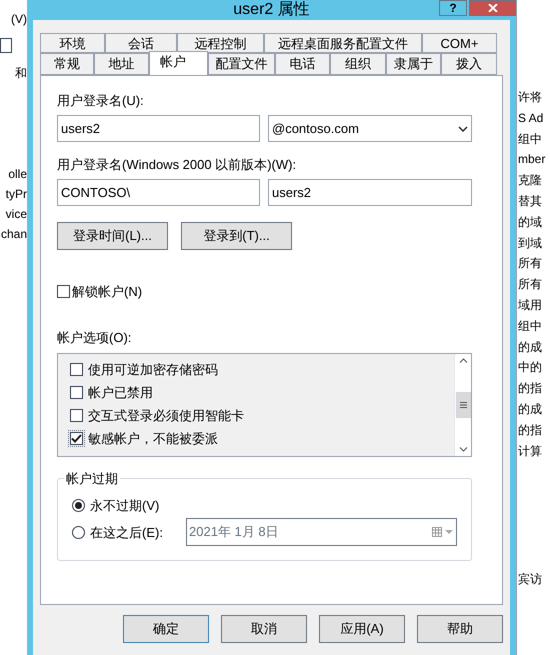  I want to click on radio-label: 在这之后(E):, so click(126, 533).